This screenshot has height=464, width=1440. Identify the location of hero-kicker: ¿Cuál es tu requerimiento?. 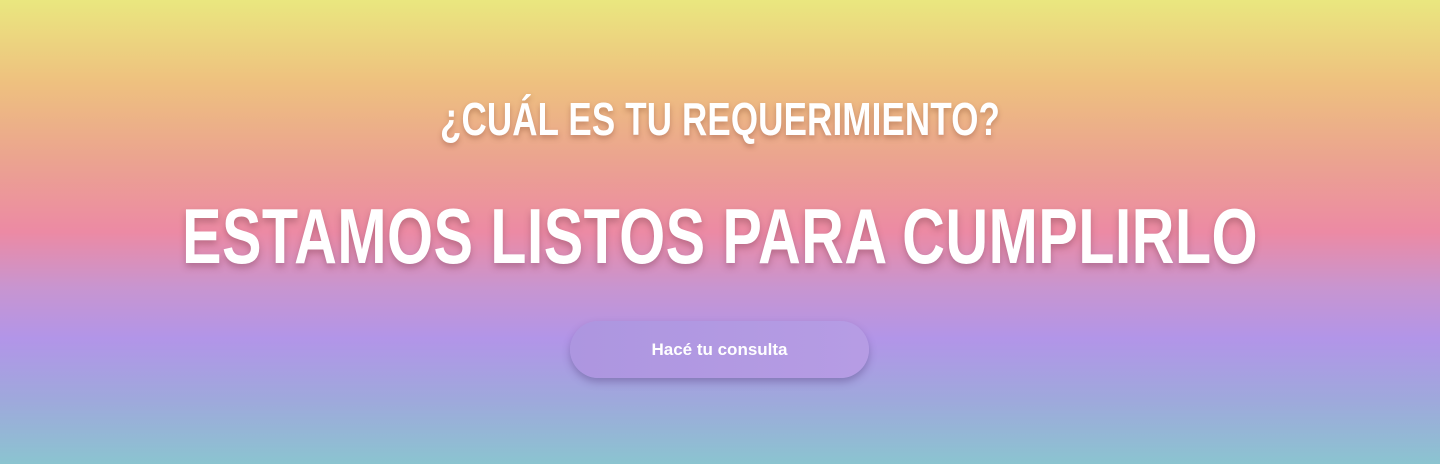
(720, 119).